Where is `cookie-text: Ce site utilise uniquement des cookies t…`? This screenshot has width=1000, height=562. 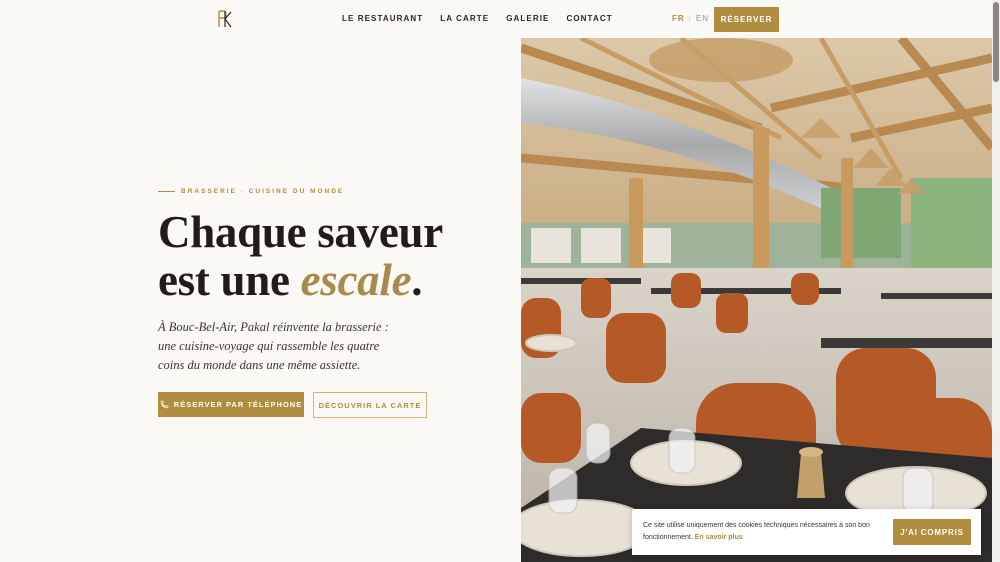
cookie-text: Ce site utilise uniquement des cookies t… is located at coordinates (756, 531).